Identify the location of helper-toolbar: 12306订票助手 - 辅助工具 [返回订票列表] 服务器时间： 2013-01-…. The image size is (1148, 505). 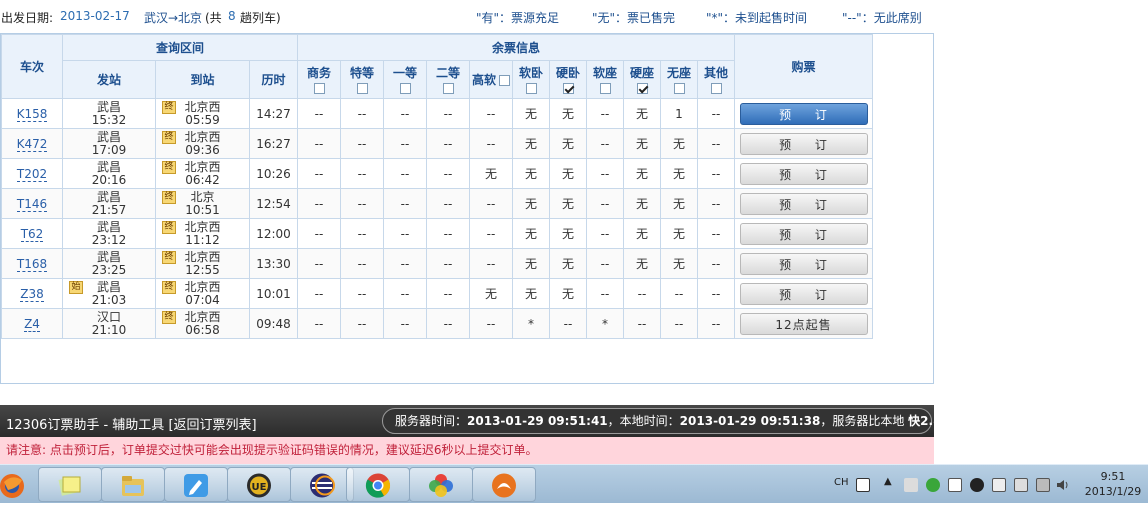
(485, 421).